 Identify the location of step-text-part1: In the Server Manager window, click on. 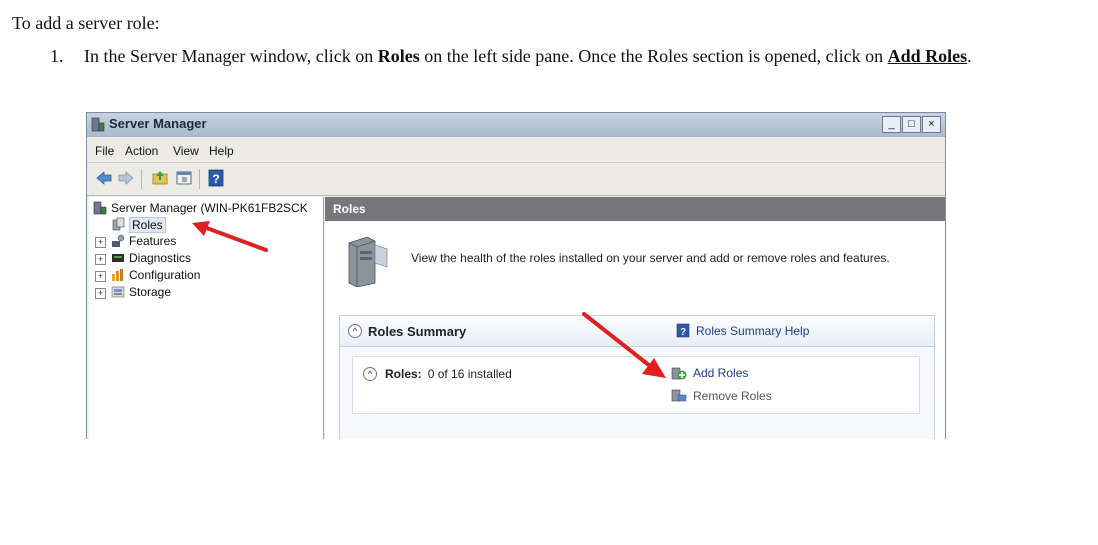
(231, 56).